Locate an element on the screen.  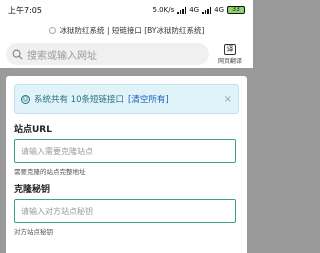
battery-level: 33 is located at coordinates (236, 9).